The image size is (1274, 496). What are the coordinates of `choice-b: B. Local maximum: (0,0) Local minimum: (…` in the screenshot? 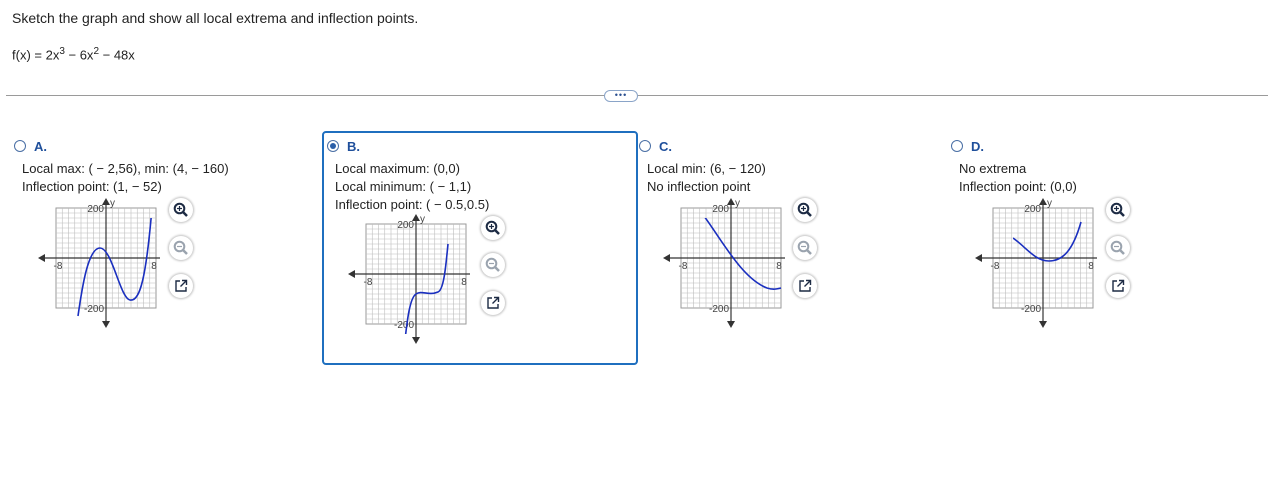 It's located at (480, 248).